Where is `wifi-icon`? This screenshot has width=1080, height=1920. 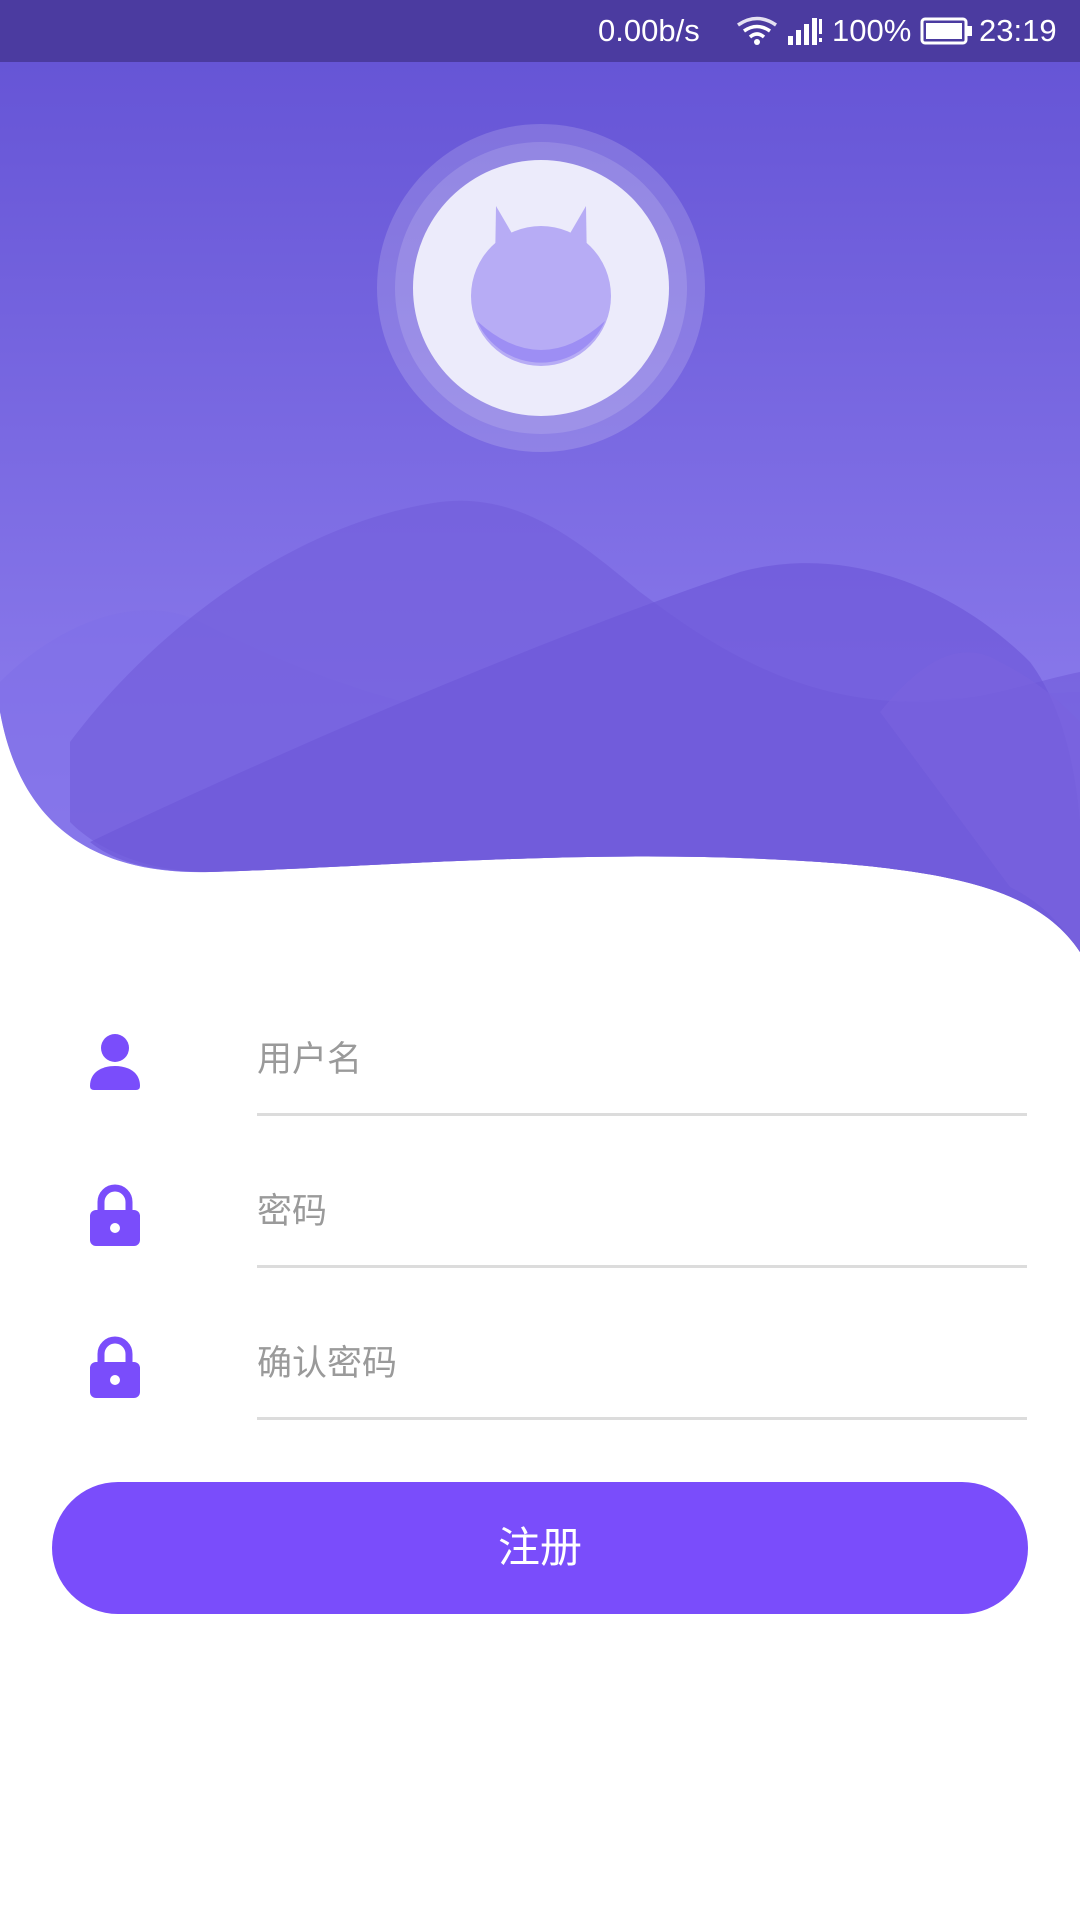
wifi-icon is located at coordinates (757, 30).